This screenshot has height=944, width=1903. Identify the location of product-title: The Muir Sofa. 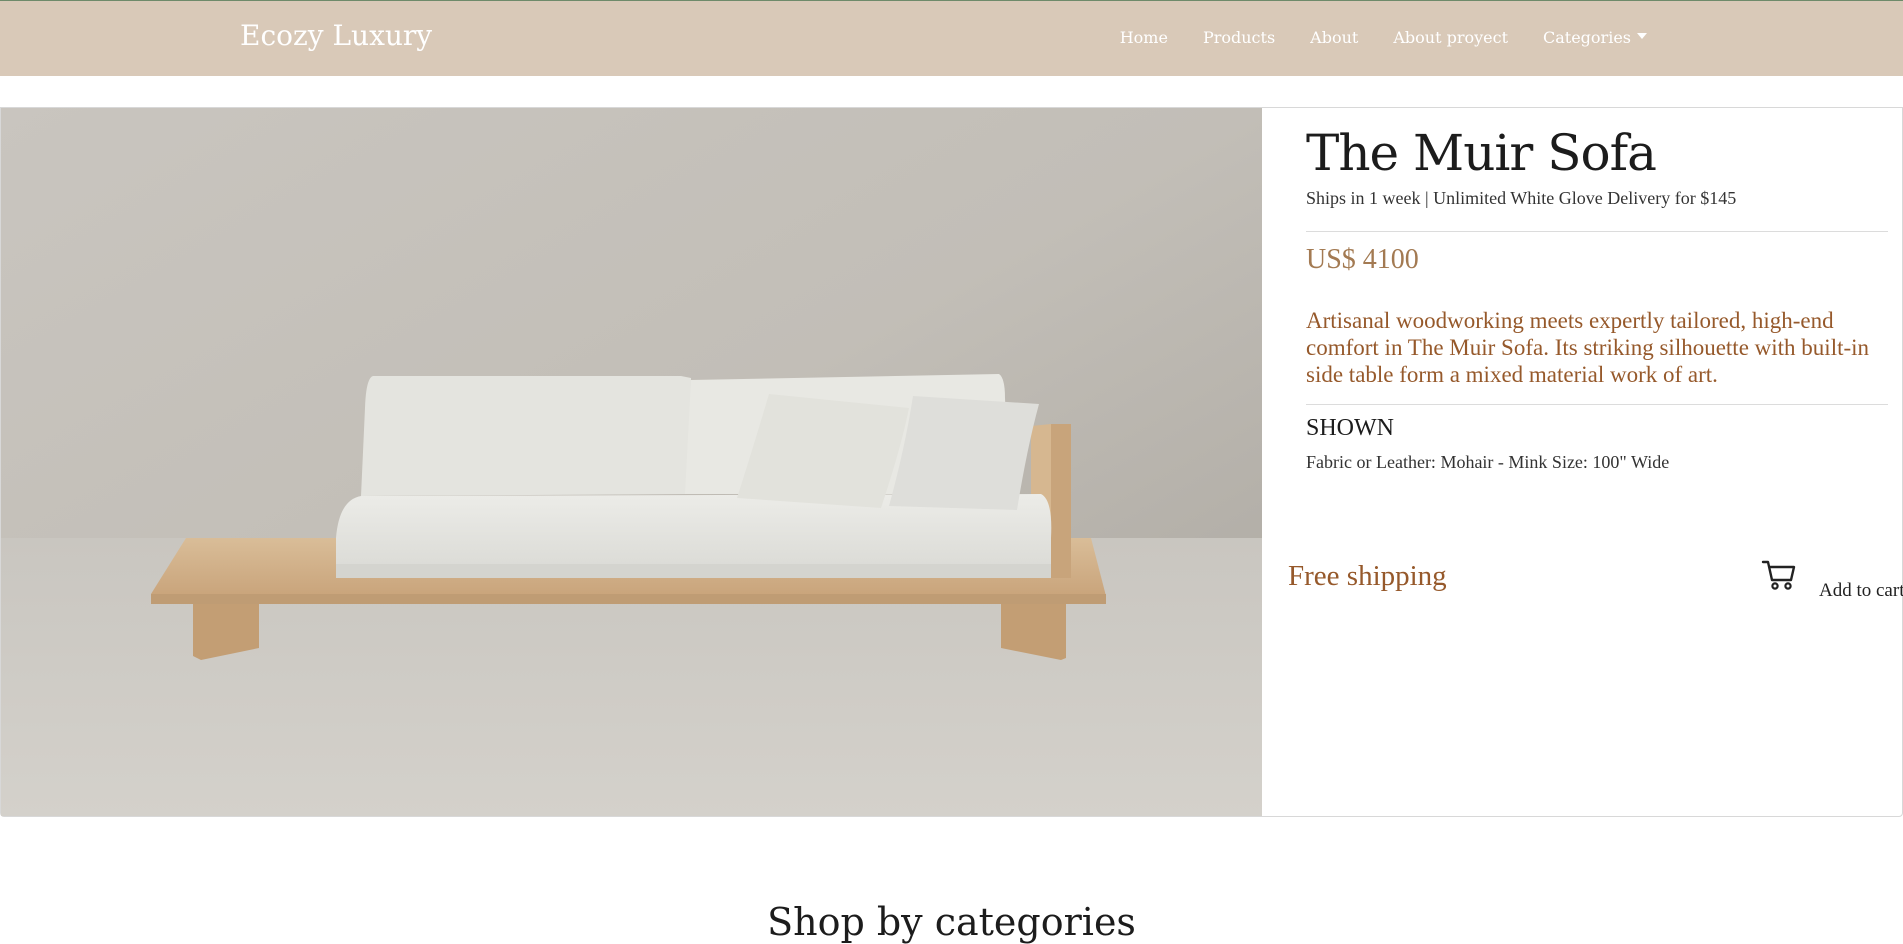
(1481, 153).